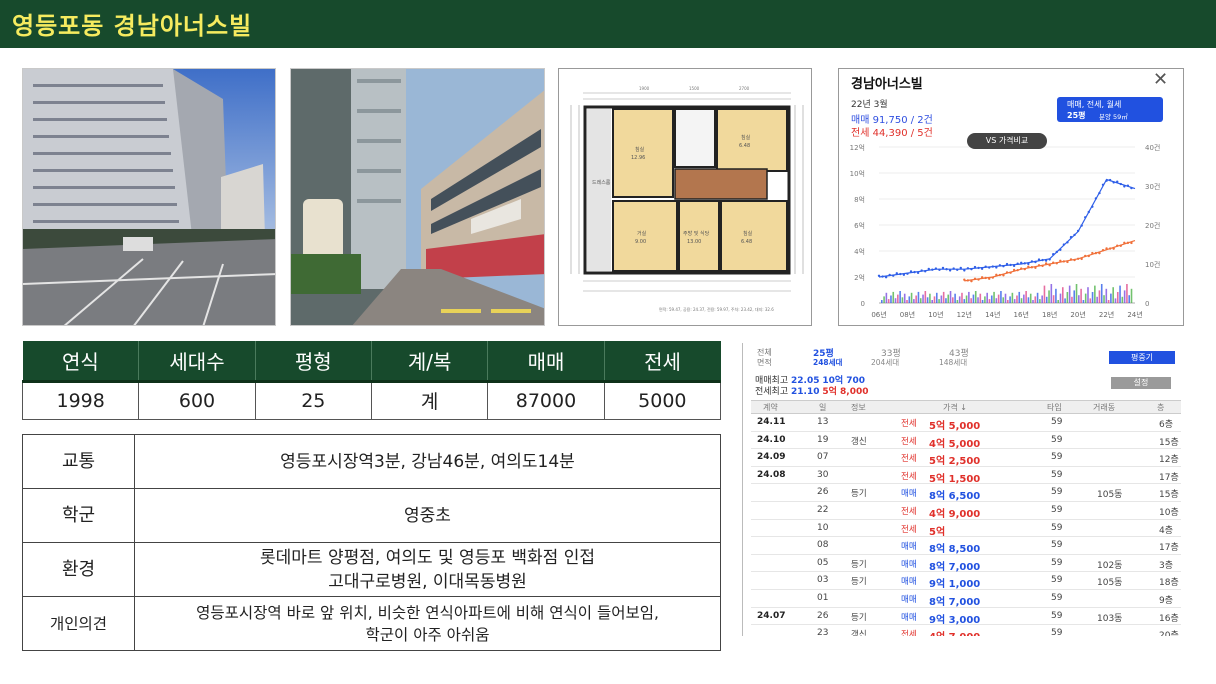  What do you see at coordinates (955, 550) in the screenshot?
I see `tx-price: 8억 8,500` at bounding box center [955, 550].